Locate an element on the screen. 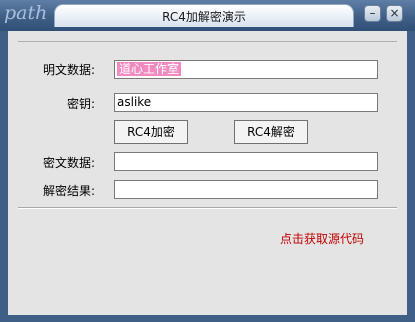  title-tab: RC4加解密演示 is located at coordinates (204, 15).